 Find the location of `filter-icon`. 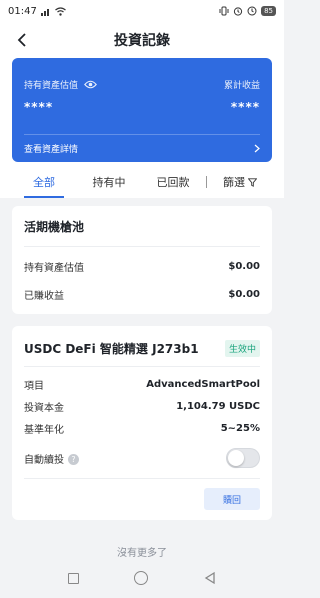

filter-icon is located at coordinates (252, 182).